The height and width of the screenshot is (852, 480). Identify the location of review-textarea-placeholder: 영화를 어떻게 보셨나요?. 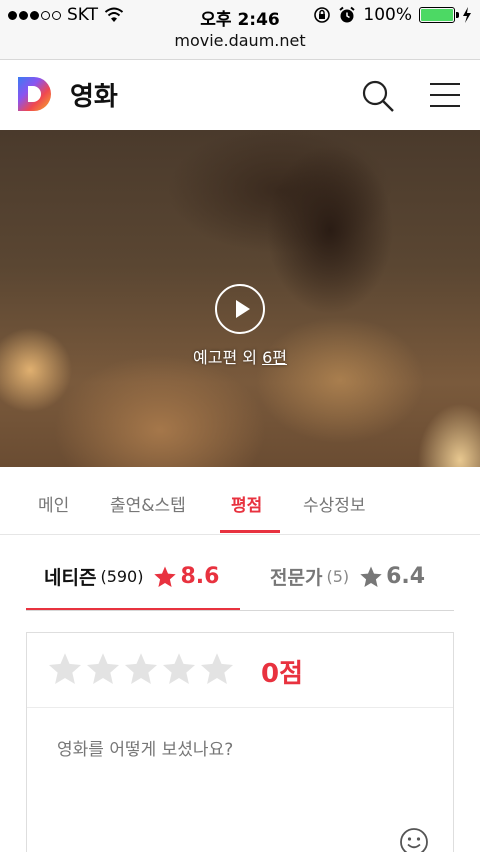
(145, 747).